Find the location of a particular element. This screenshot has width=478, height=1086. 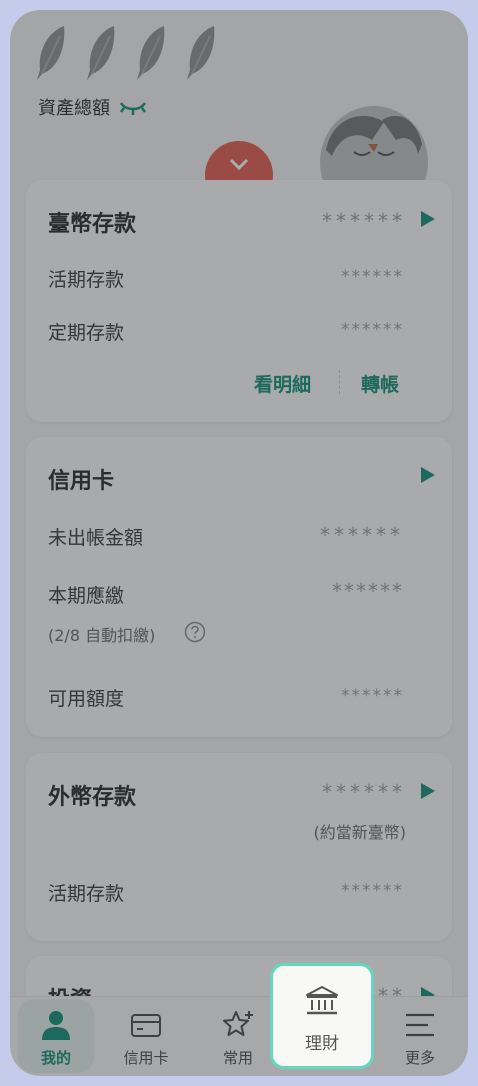

twd-equivalent-note: (約當新臺幣) is located at coordinates (360, 832).